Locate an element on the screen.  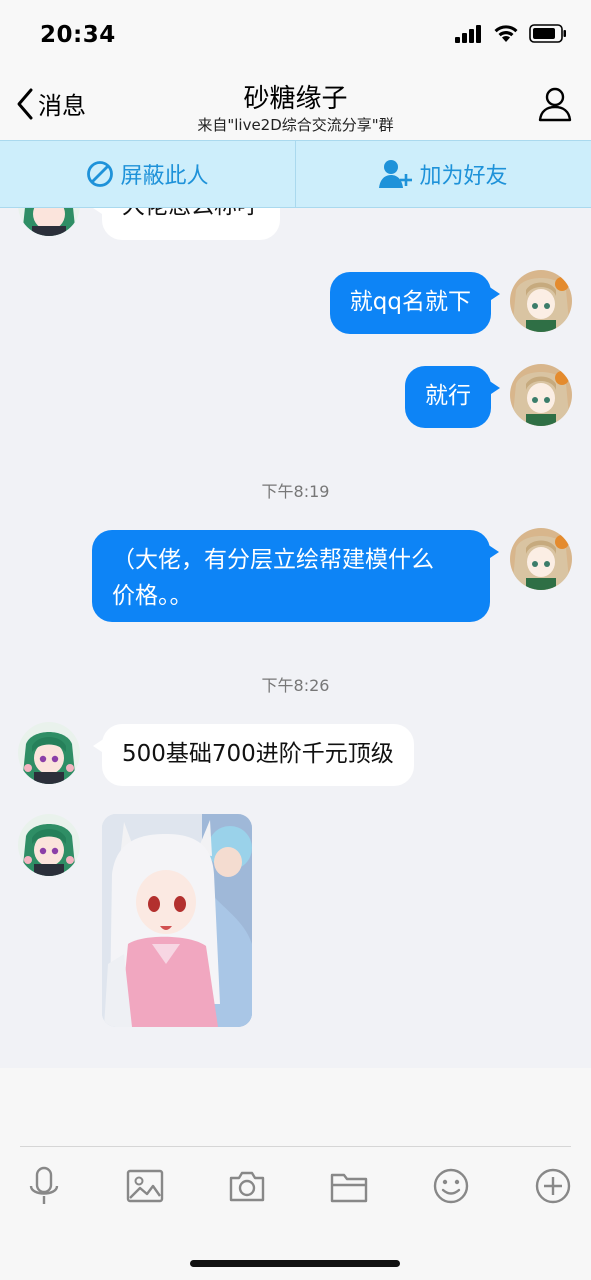
battery-icon is located at coordinates (547, 33).